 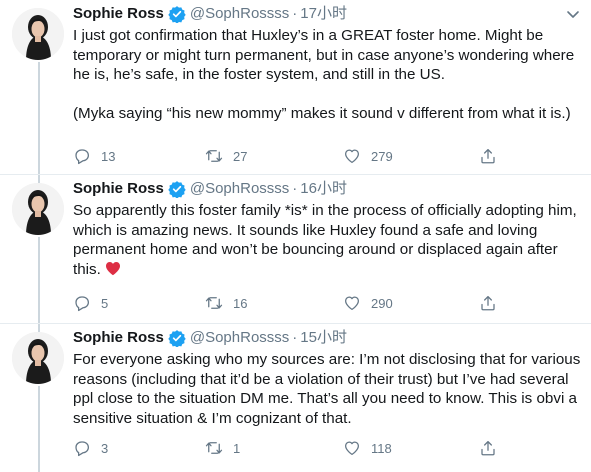 What do you see at coordinates (323, 338) in the screenshot?
I see `timestamp: 15小时` at bounding box center [323, 338].